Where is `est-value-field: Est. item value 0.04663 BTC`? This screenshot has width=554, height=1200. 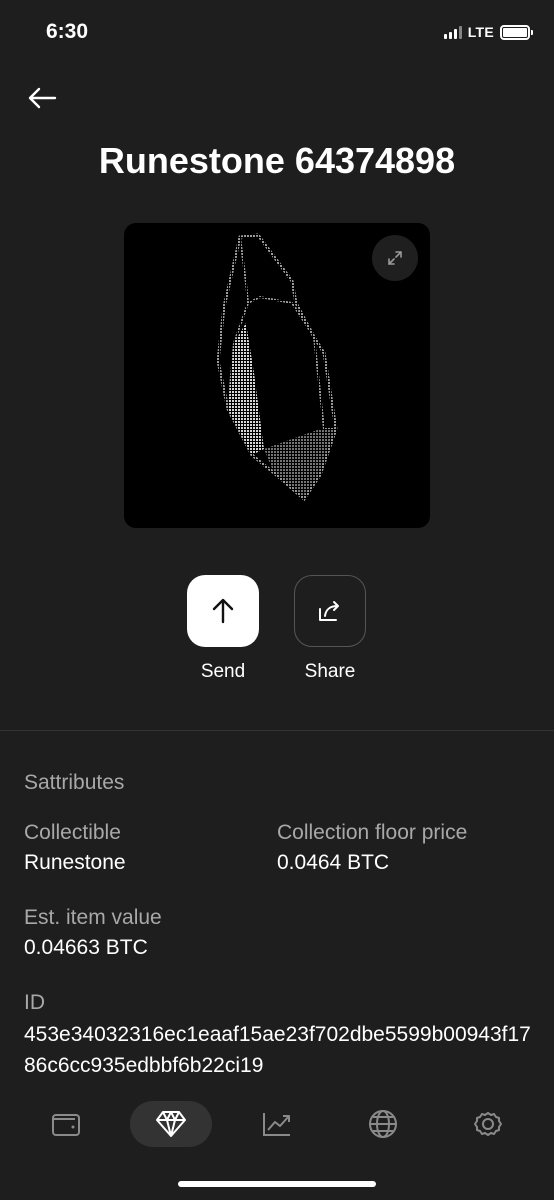
est-value-field: Est. item value 0.04663 BTC is located at coordinates (93, 933).